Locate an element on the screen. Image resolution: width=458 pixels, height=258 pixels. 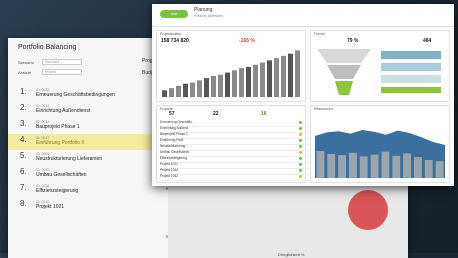
kpi-value: -165 % is located at coordinates (247, 41).